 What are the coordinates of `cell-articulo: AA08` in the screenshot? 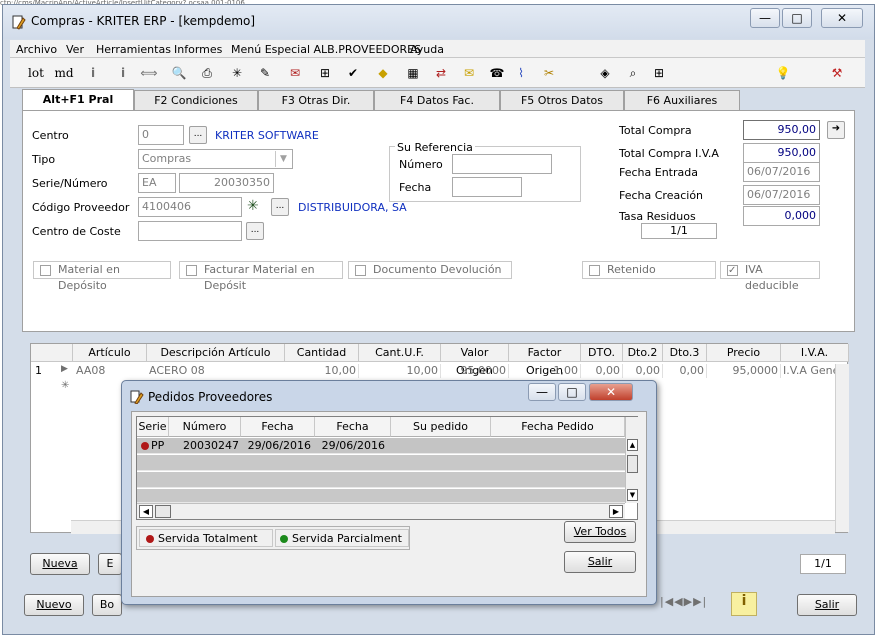 It's located at (90, 370).